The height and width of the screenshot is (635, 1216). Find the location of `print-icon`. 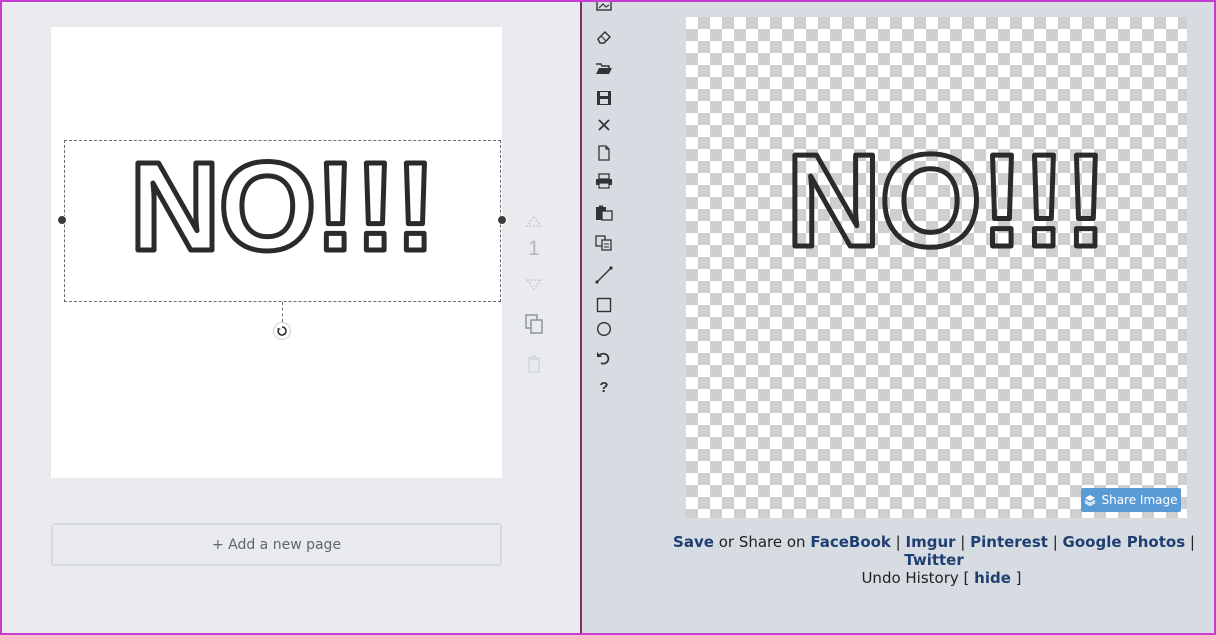

print-icon is located at coordinates (604, 181).